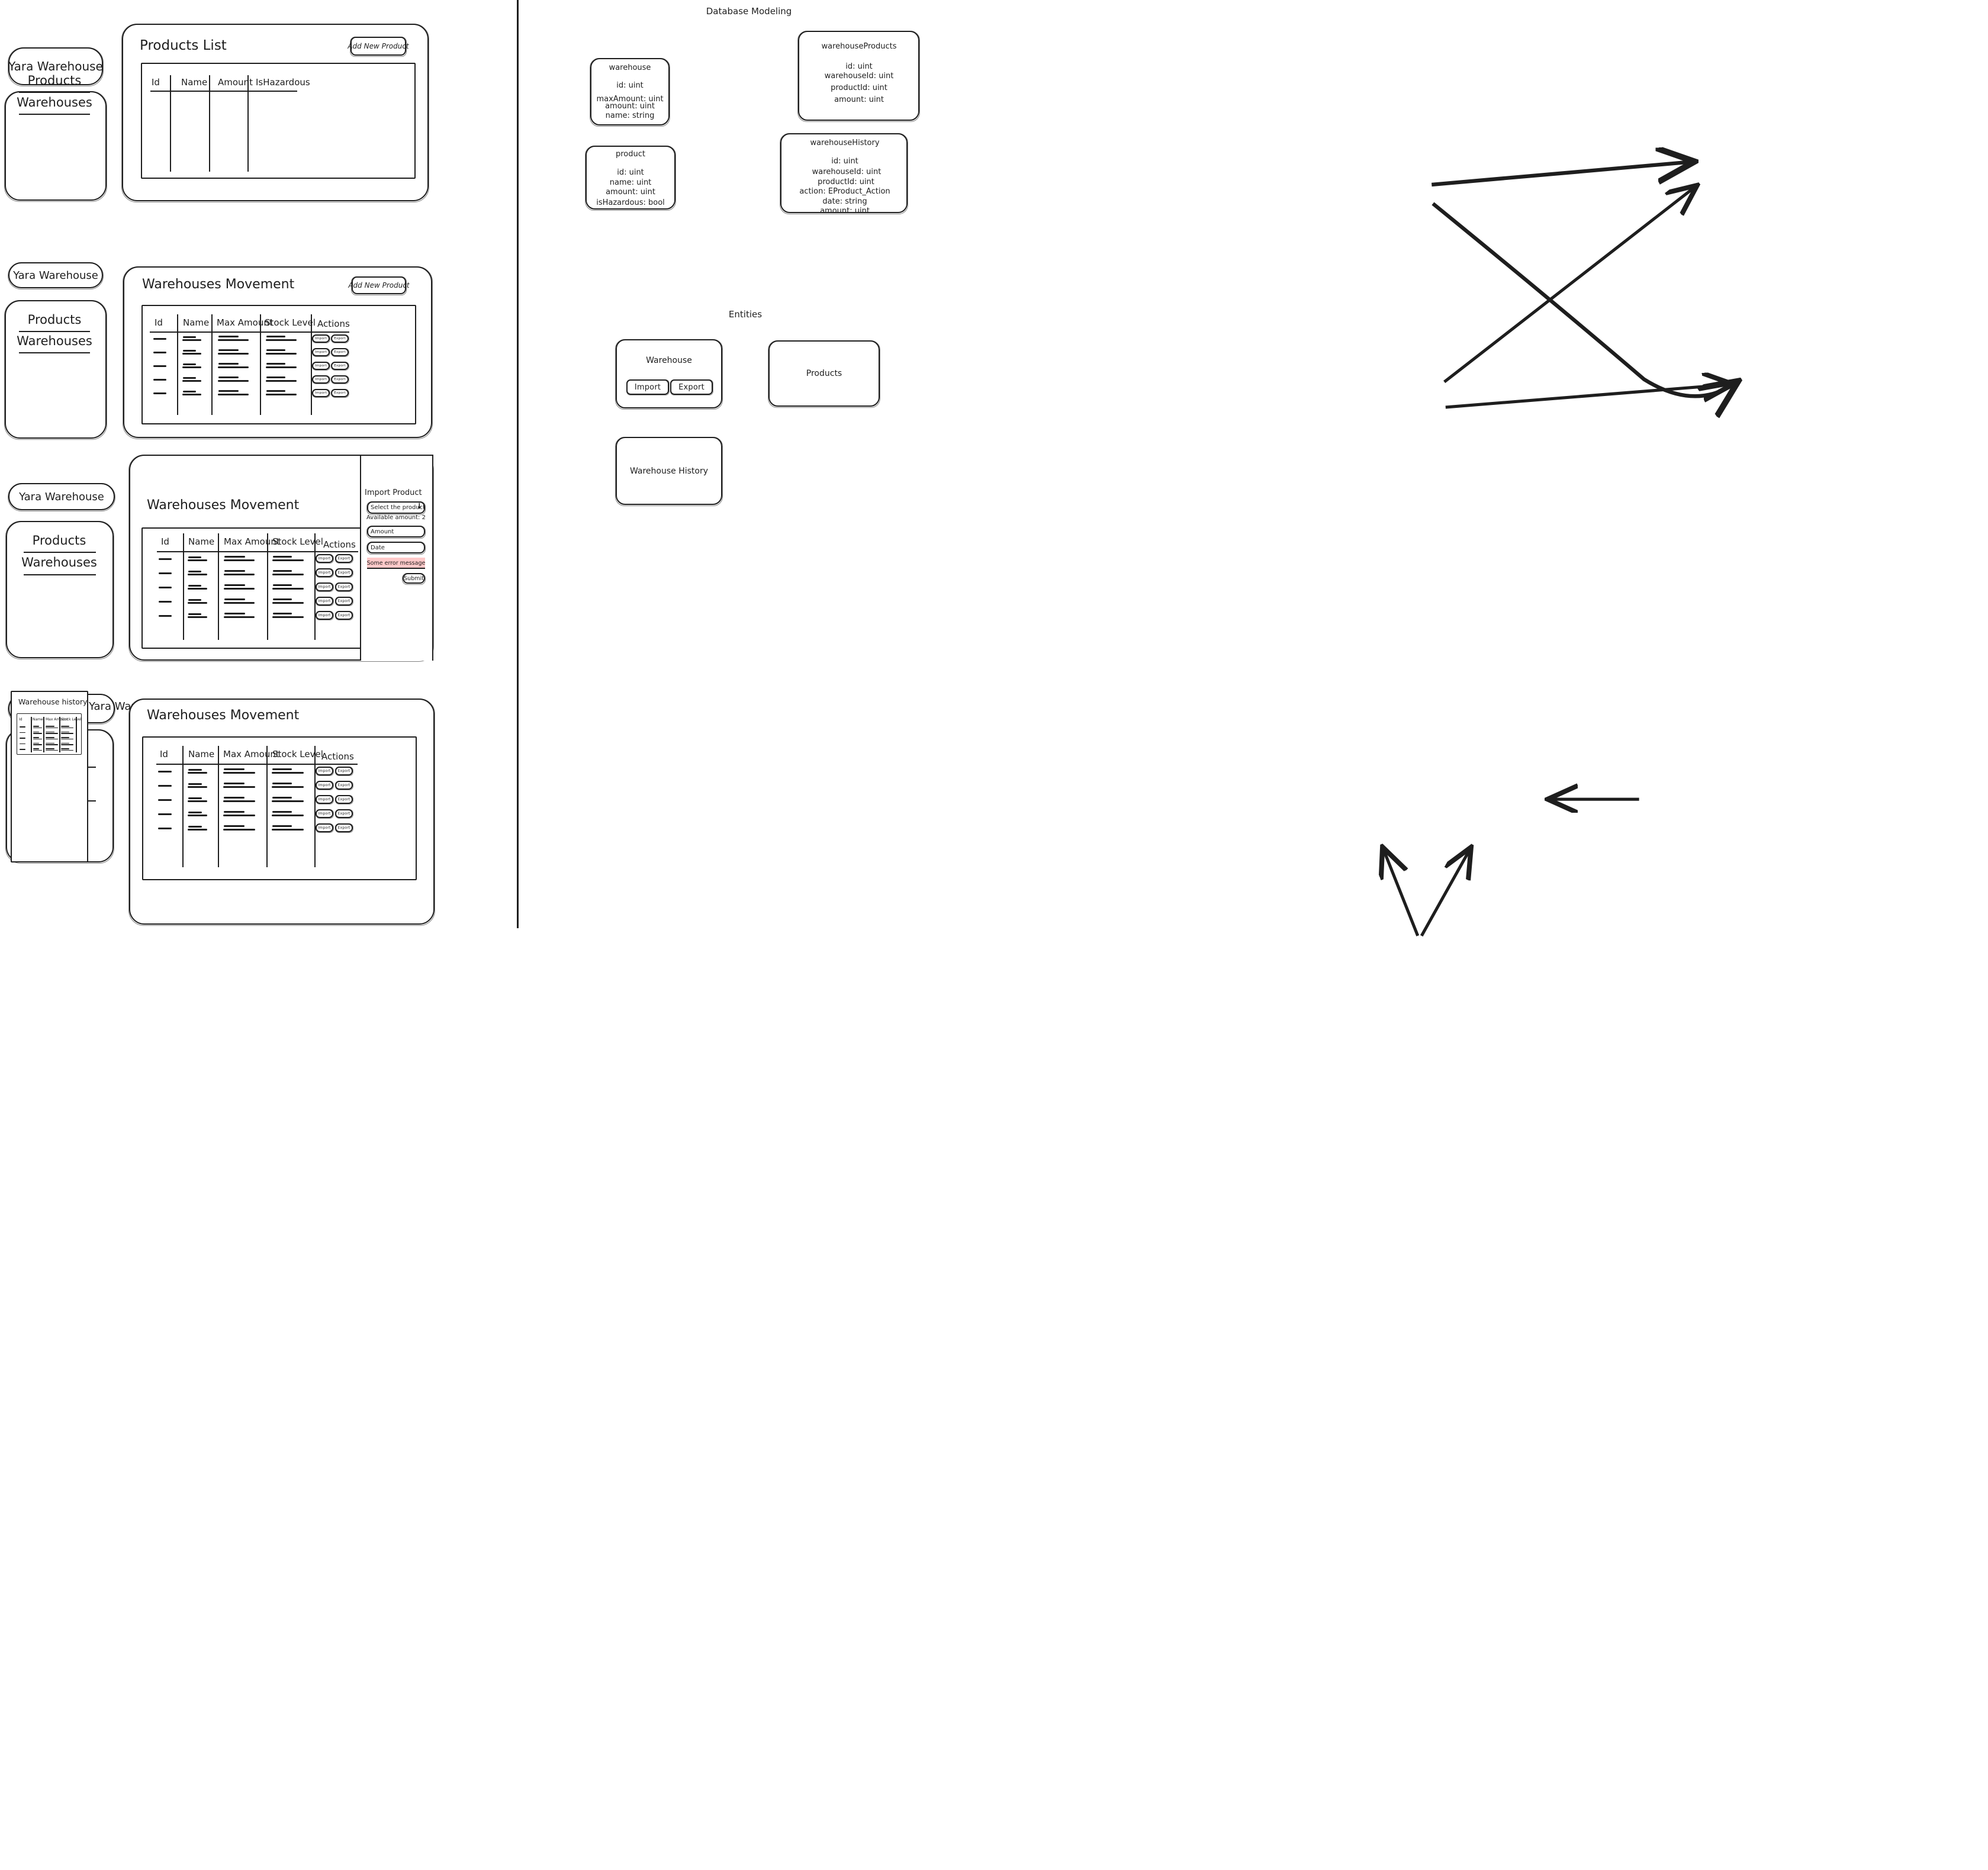 This screenshot has width=1988, height=1870. Describe the element at coordinates (59, 562) in the screenshot. I see `sidebar-item-warehouses-3: Warehouses` at that location.